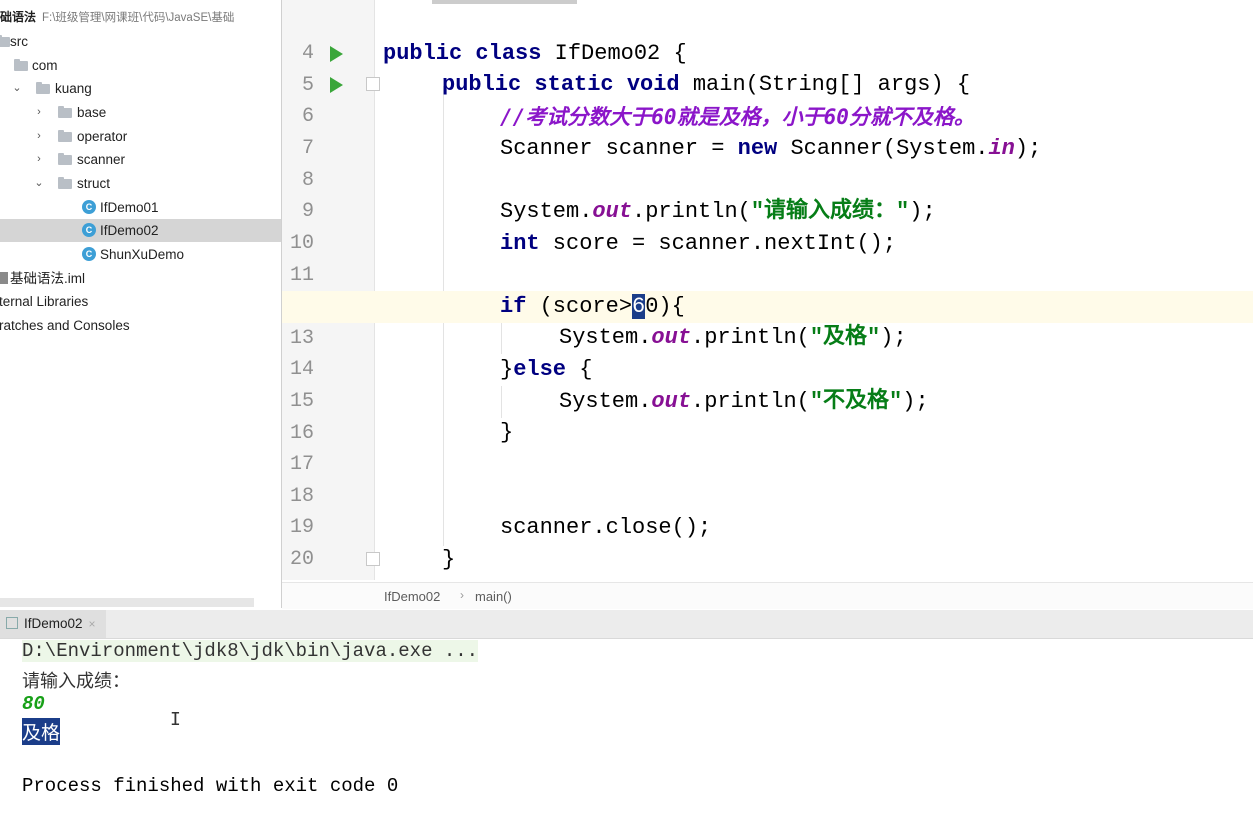 Image resolution: width=1253 pixels, height=818 pixels. Describe the element at coordinates (626, 624) in the screenshot. I see `run-tab-bar: IfDemo02 ×` at that location.